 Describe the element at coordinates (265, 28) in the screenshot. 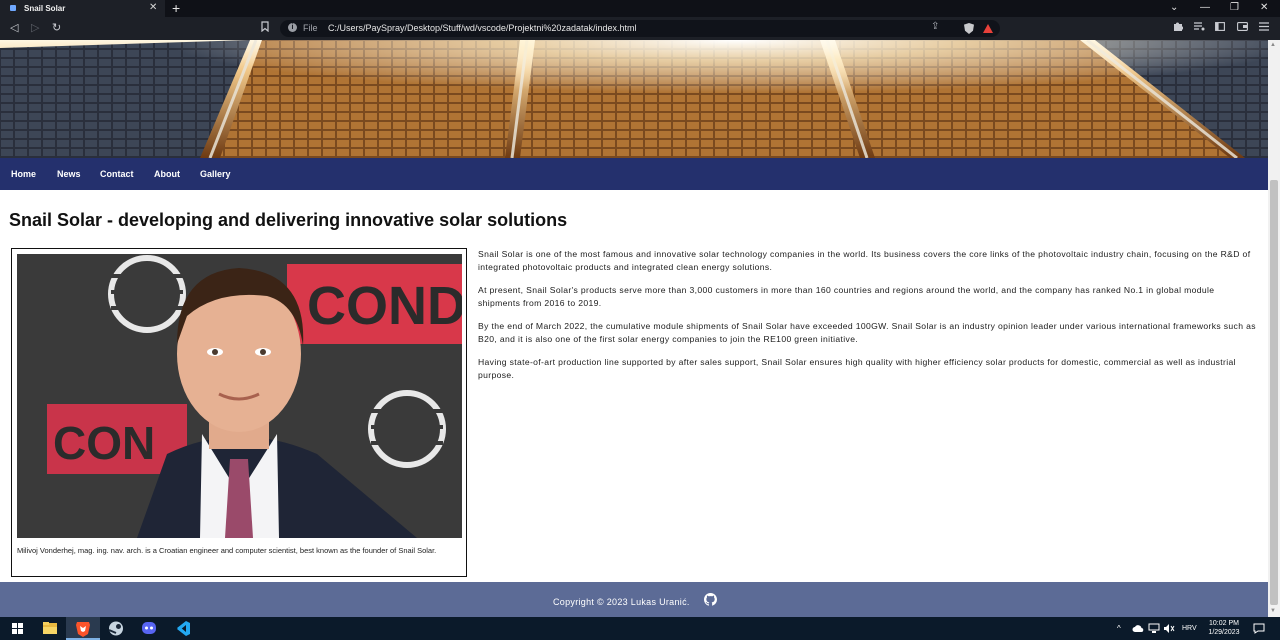

I see `bookmark-icon` at that location.